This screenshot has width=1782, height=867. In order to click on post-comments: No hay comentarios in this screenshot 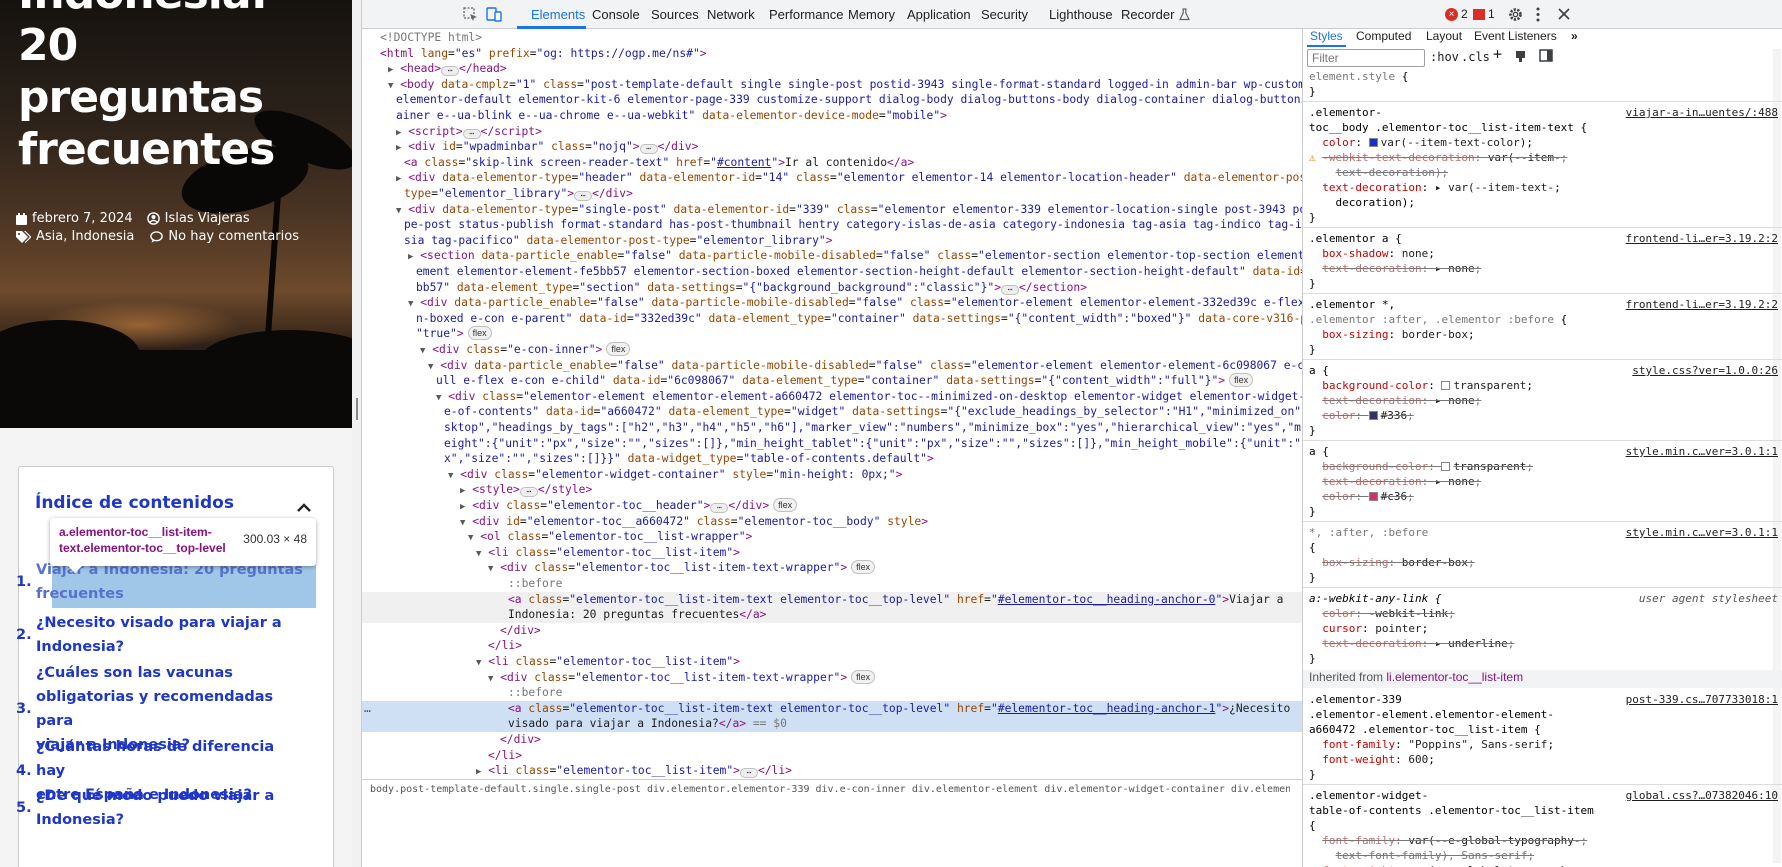, I will do `click(224, 236)`.